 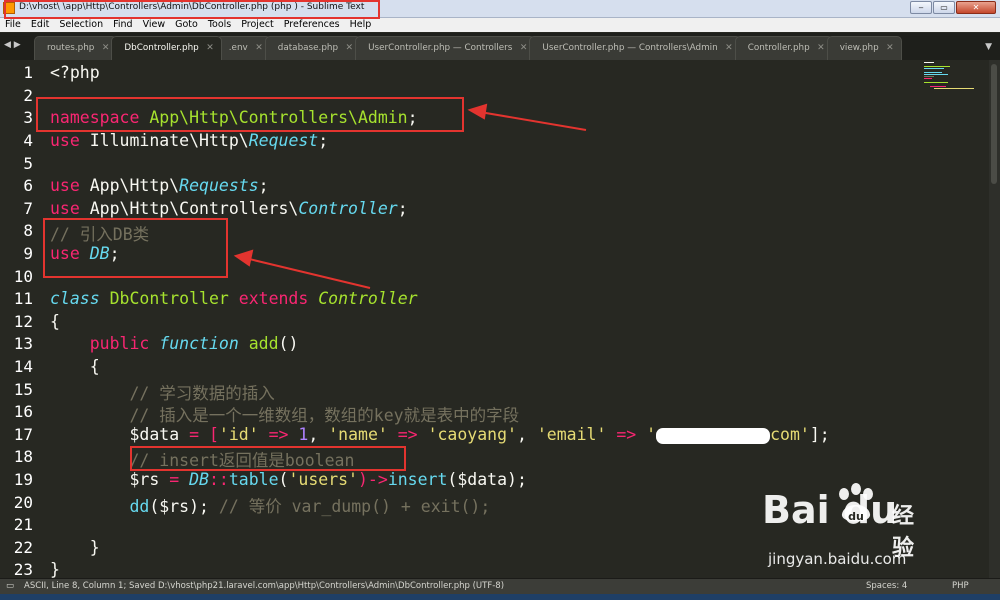 I want to click on tab-menu-icon: ▼, so click(x=988, y=47).